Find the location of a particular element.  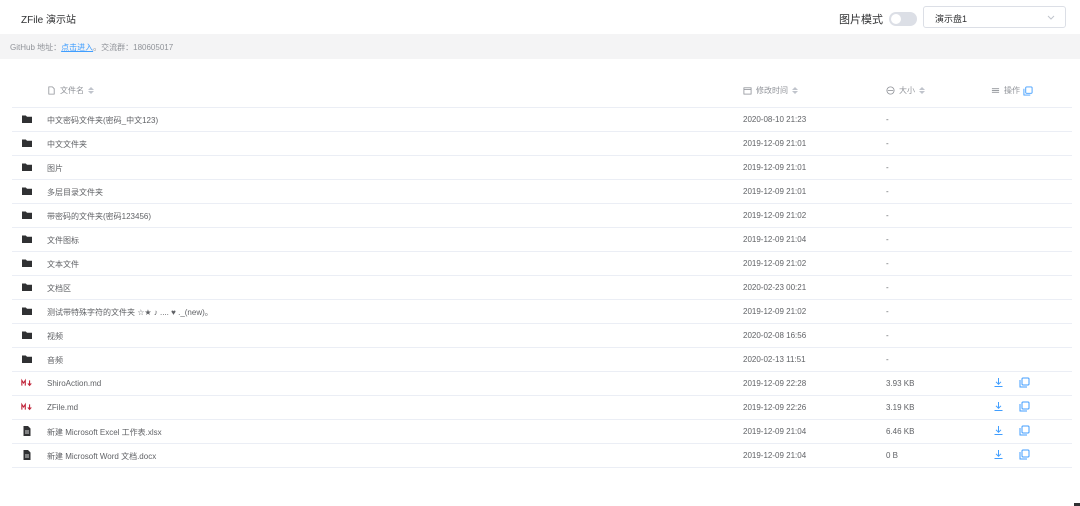

disk-icon is located at coordinates (890, 90).